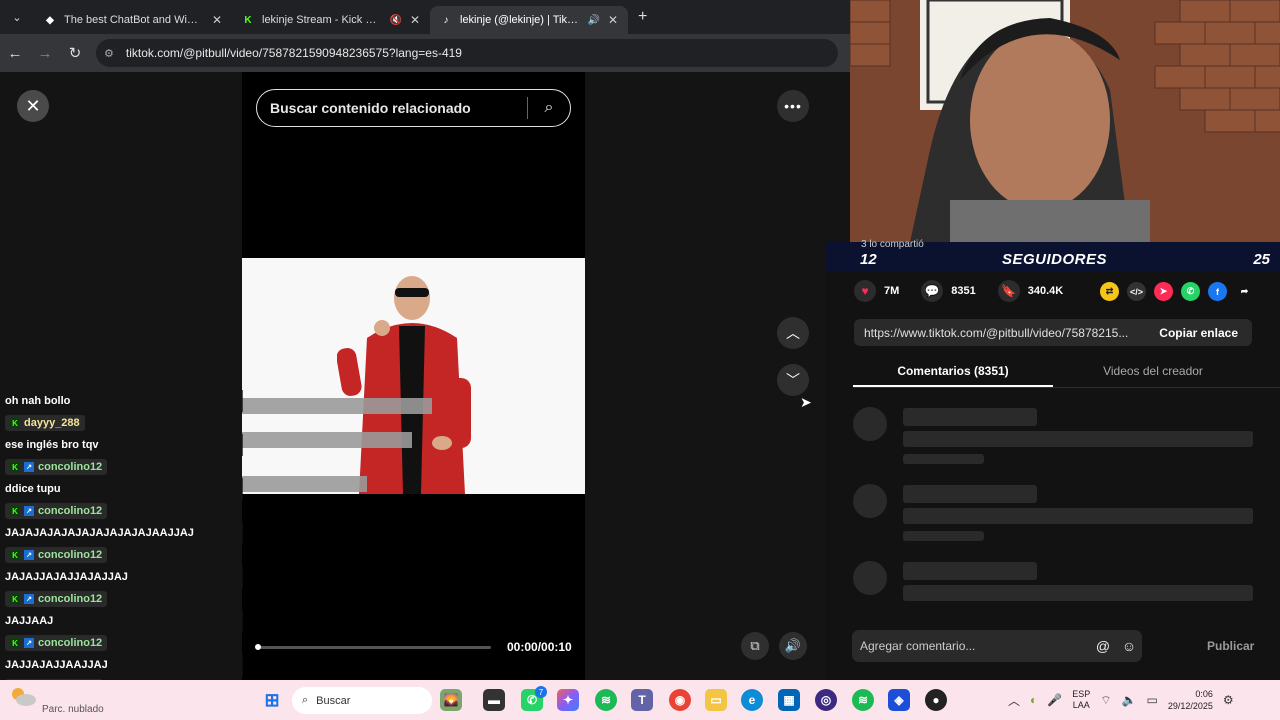  What do you see at coordinates (121, 445) in the screenshot?
I see `chat-message: ese inglés bro tqv` at bounding box center [121, 445].